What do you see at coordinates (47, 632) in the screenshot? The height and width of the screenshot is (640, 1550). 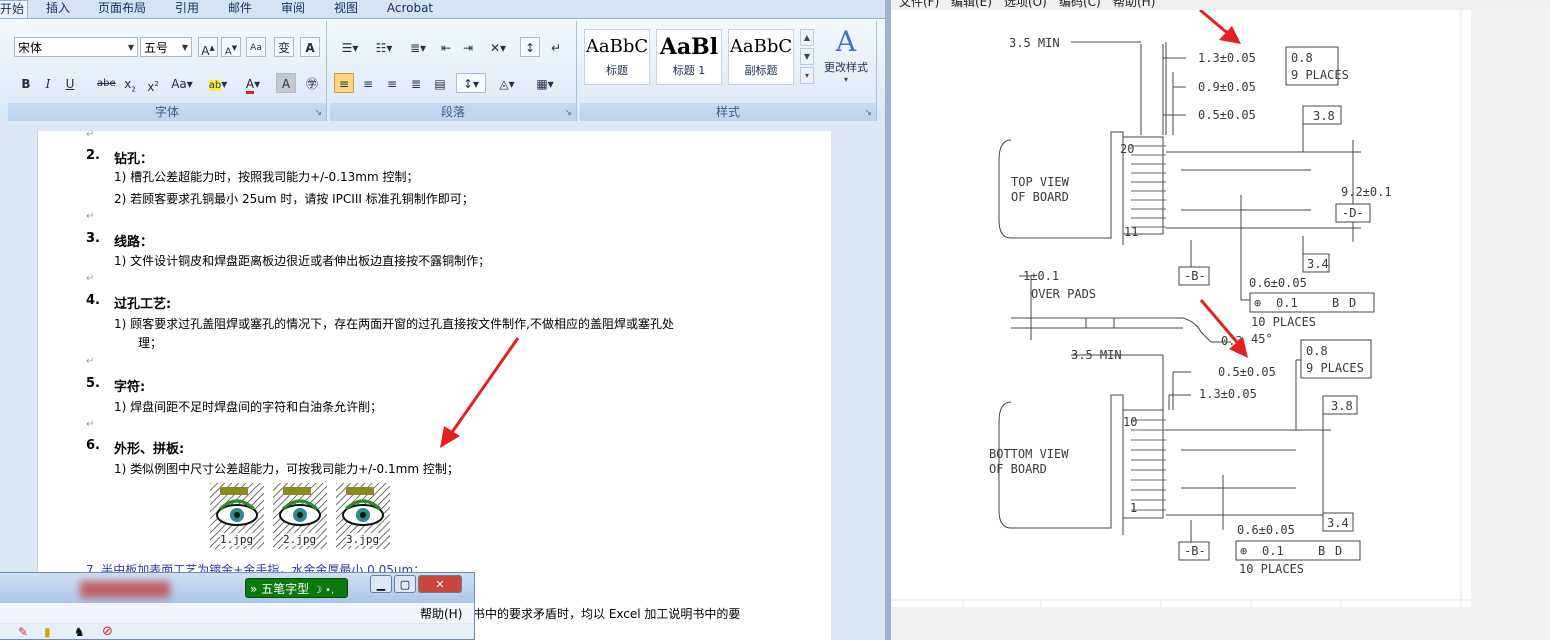 I see `folder-icon: ▮` at bounding box center [47, 632].